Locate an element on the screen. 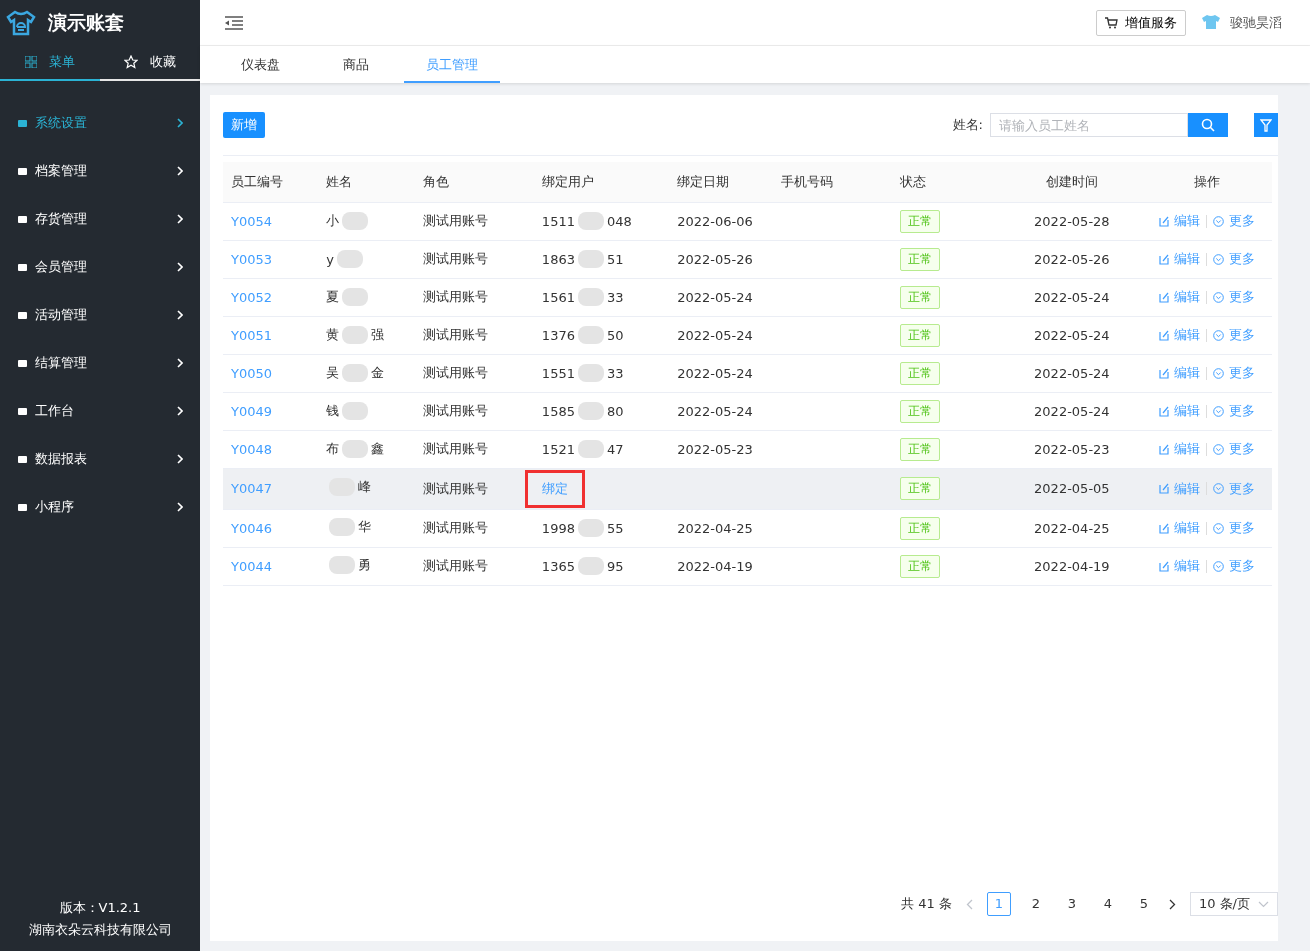  page-tab: 商品 is located at coordinates (356, 64).